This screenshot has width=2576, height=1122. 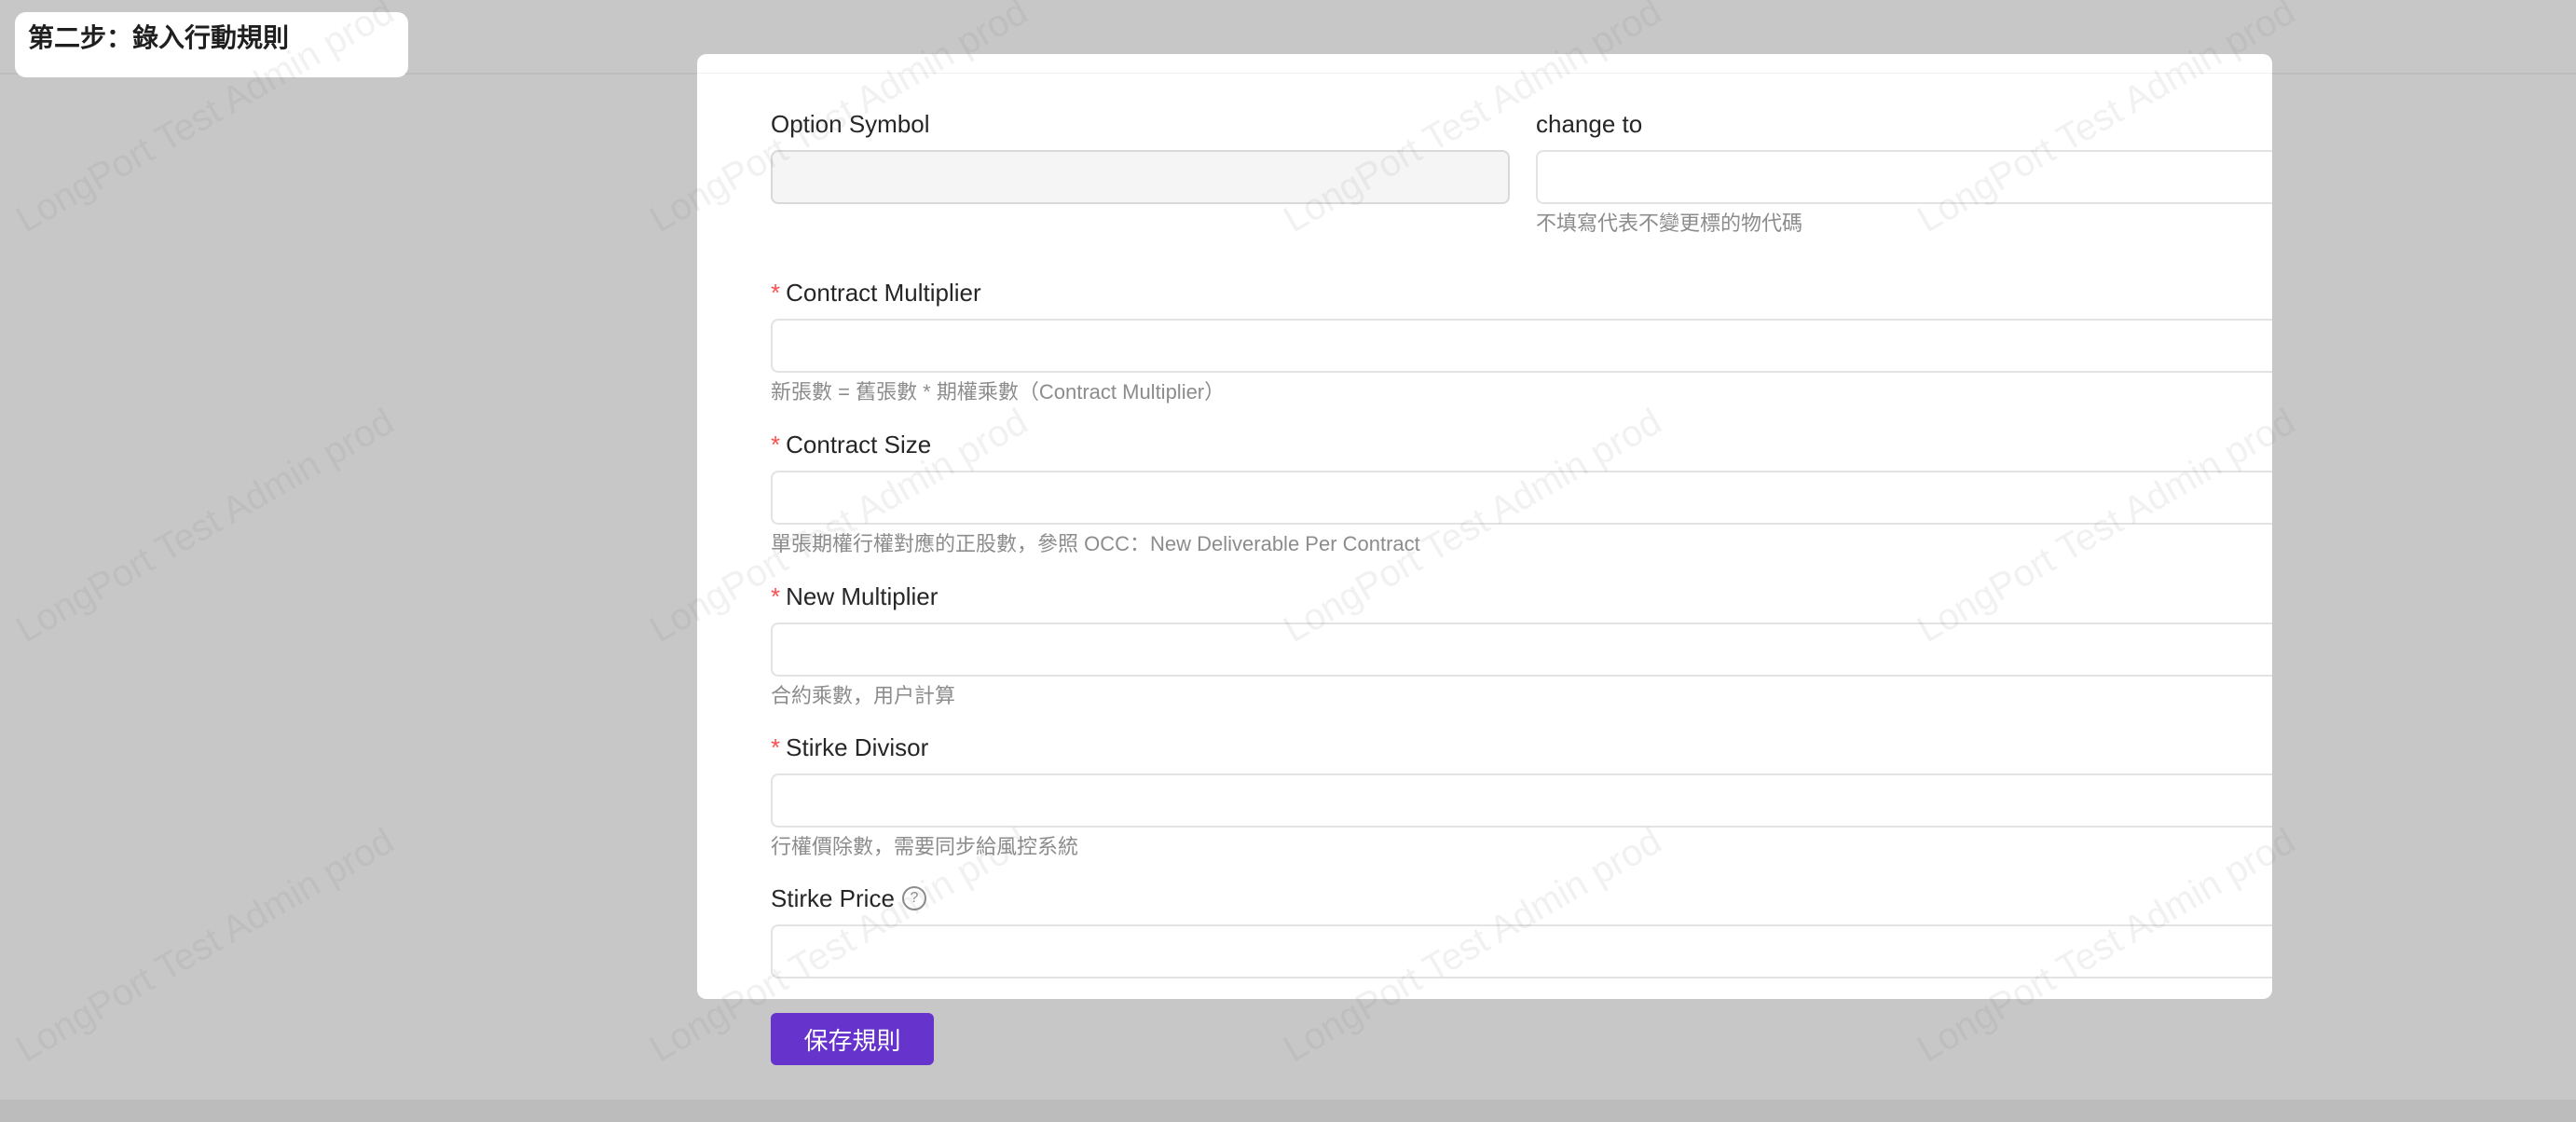 What do you see at coordinates (852, 1039) in the screenshot?
I see `save-rule-button: 保存規則` at bounding box center [852, 1039].